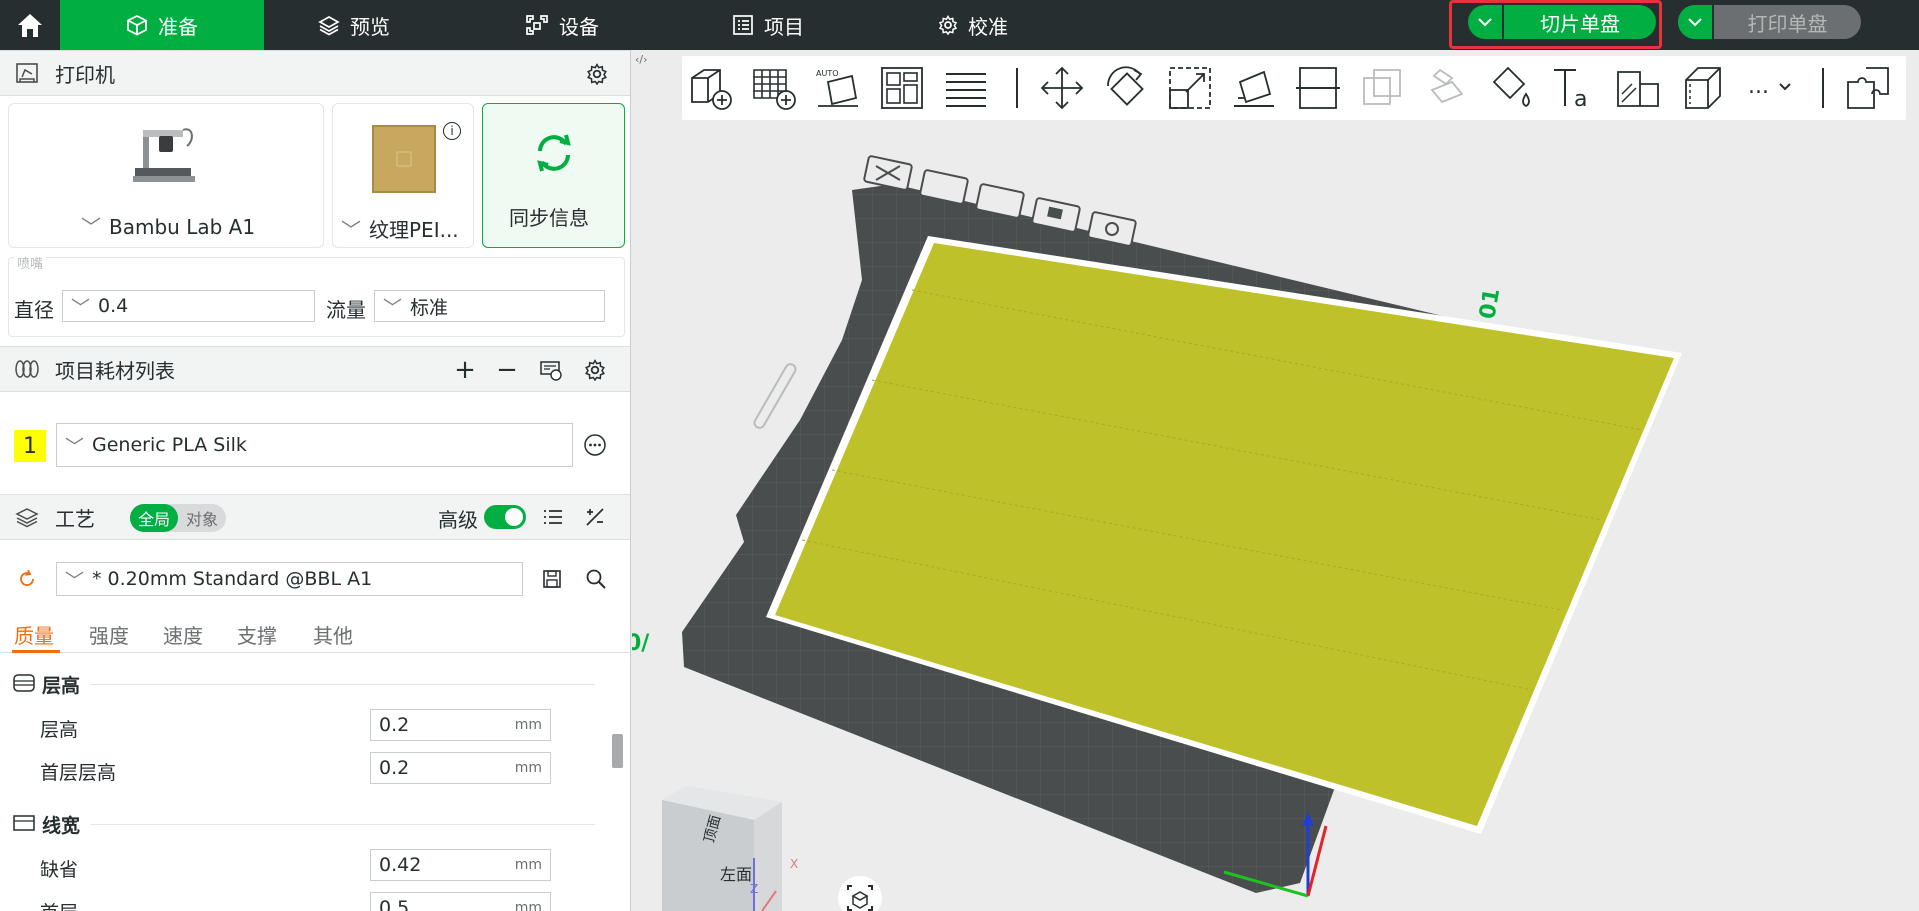  Describe the element at coordinates (554, 153) in the screenshot. I see `sync-icon` at that location.